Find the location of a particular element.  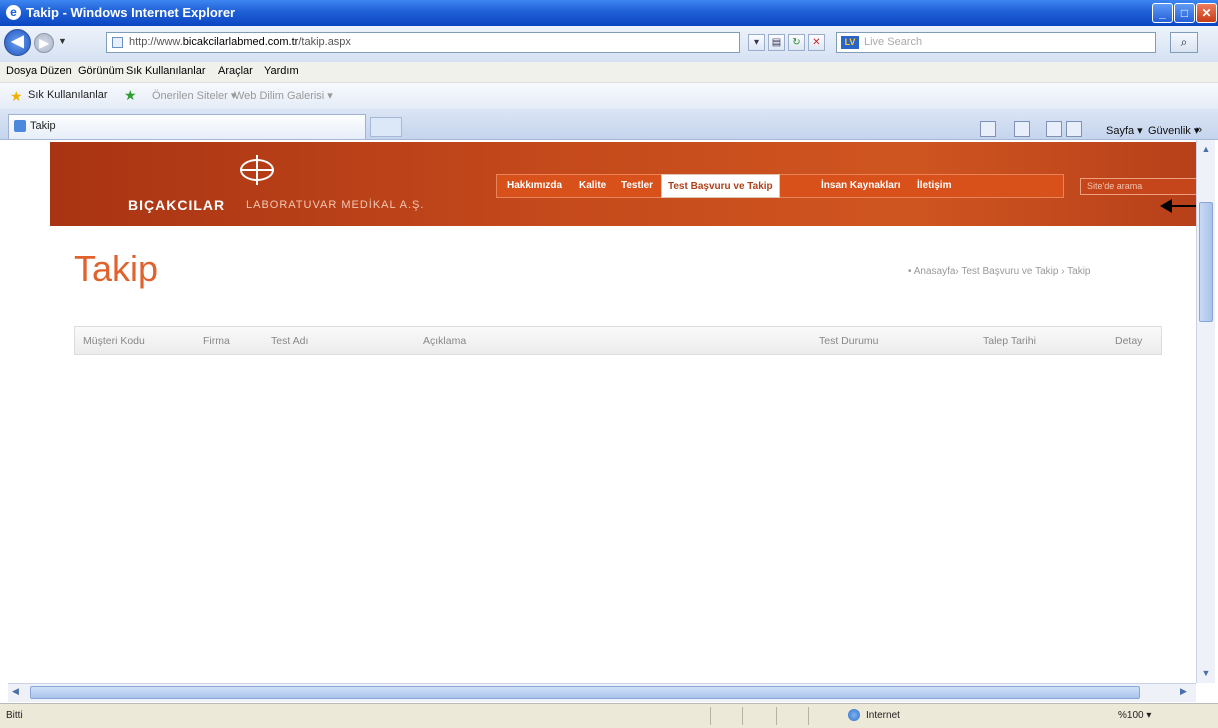

safety-menu: Güvenlik ▾ is located at coordinates (1173, 130).